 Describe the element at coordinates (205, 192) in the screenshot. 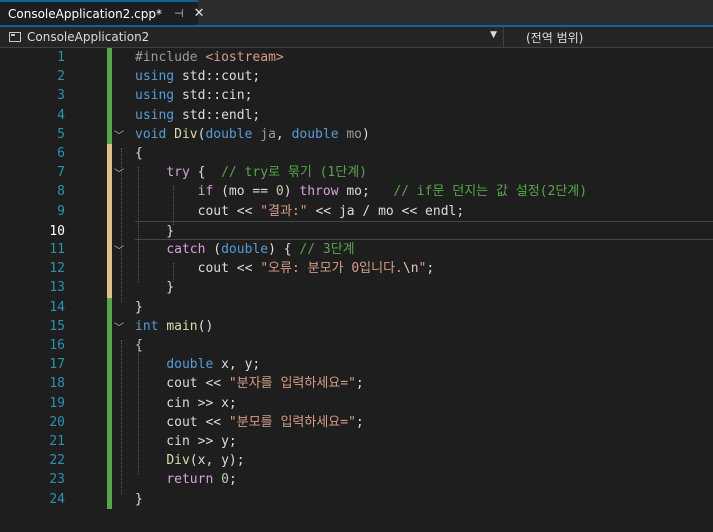

I see `code-token: if` at that location.